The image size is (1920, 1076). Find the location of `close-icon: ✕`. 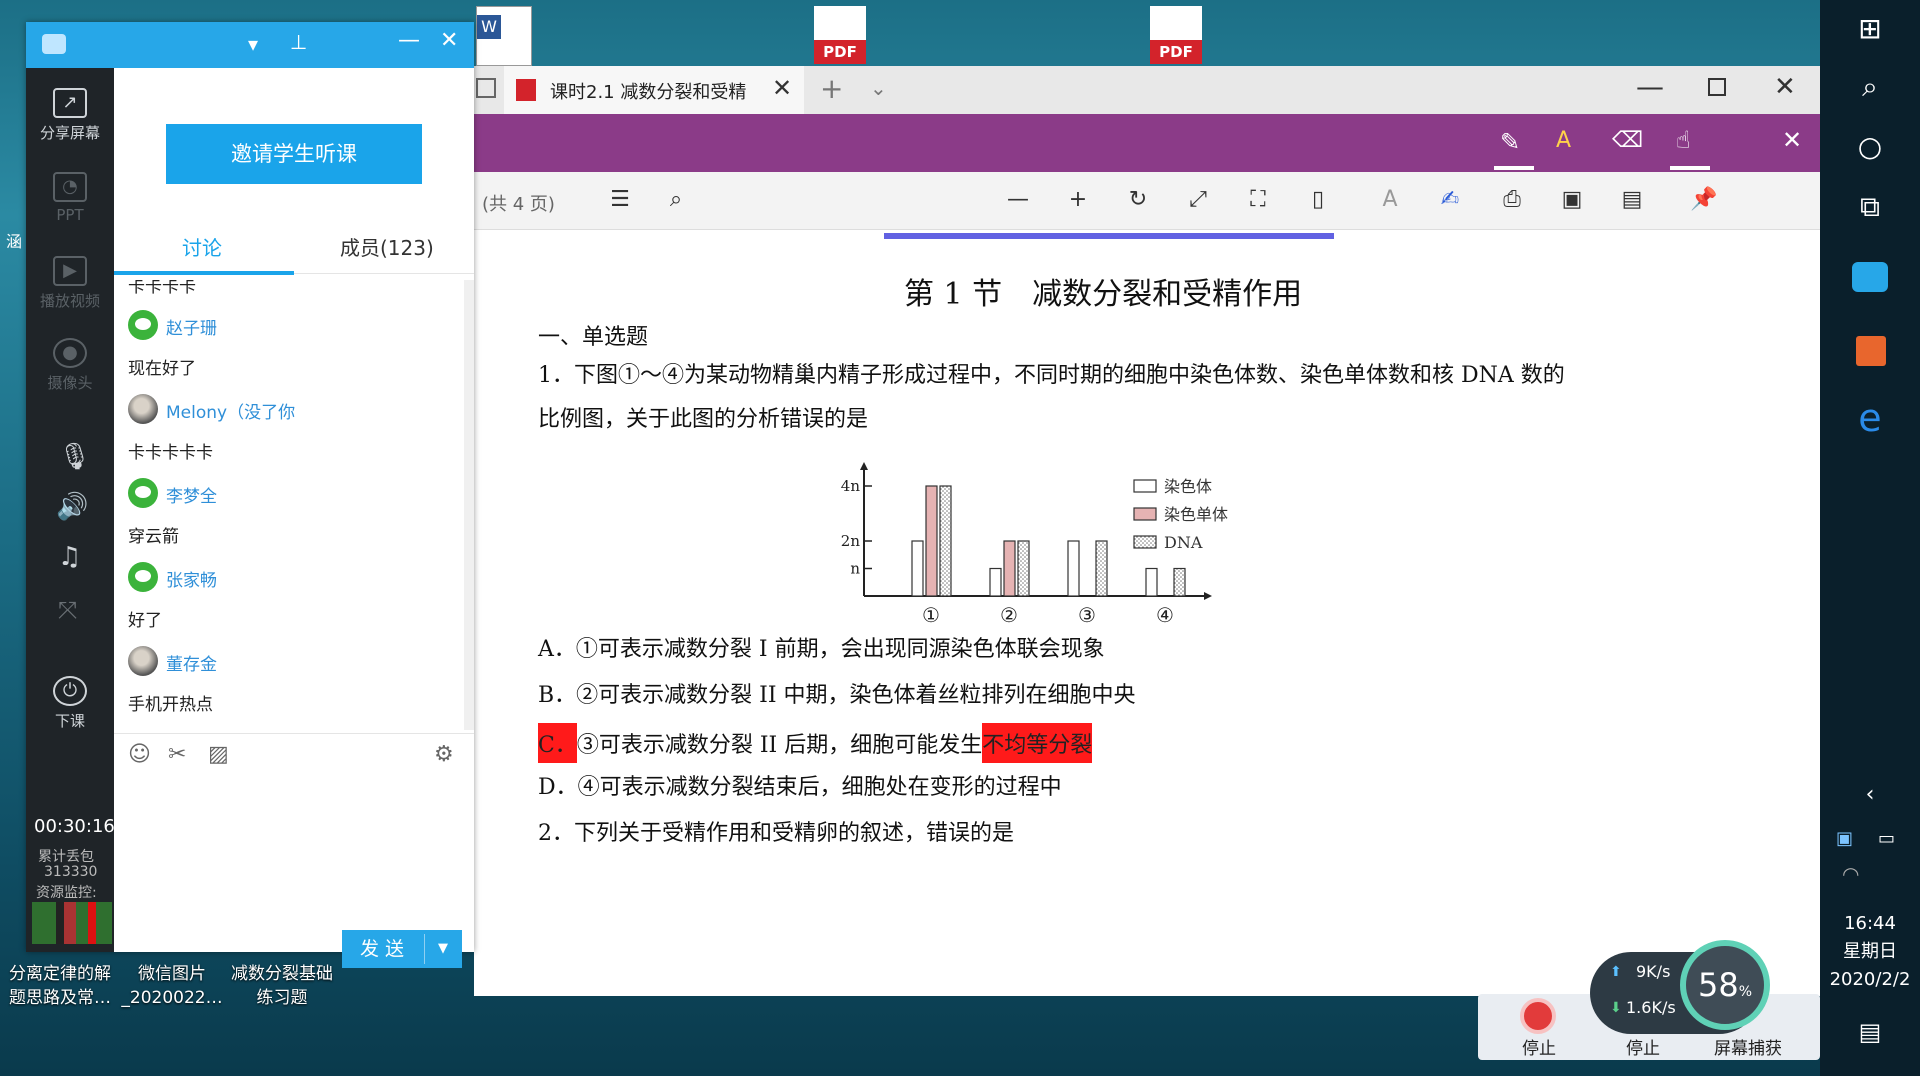

close-icon: ✕ is located at coordinates (449, 40).